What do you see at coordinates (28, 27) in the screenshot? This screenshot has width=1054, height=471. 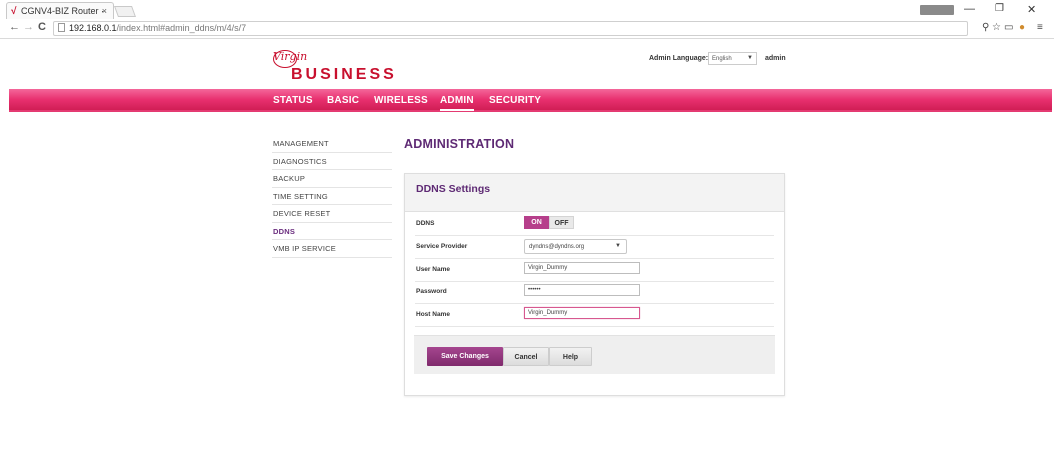 I see `forward-arrow-icon: →` at bounding box center [28, 27].